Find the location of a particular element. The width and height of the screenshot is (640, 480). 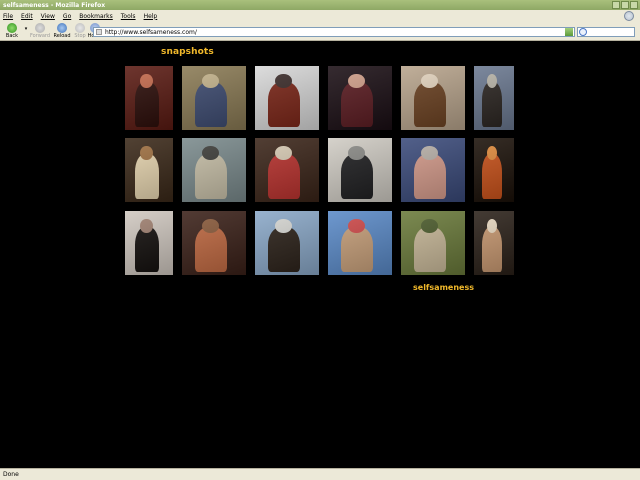

photo-car-palm-tree is located at coordinates (214, 170).